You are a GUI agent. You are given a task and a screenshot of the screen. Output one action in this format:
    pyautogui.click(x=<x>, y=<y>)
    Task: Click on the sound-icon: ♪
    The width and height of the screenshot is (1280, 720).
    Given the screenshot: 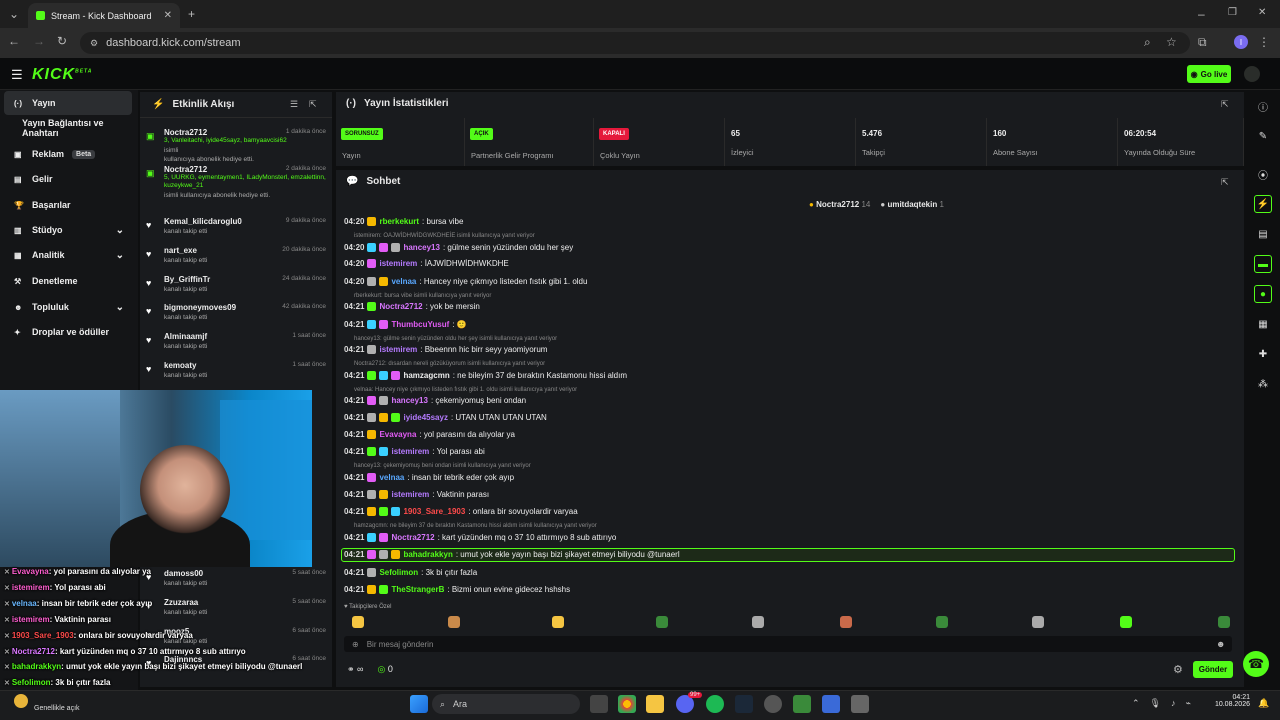 What is the action you would take?
    pyautogui.click(x=1173, y=703)
    